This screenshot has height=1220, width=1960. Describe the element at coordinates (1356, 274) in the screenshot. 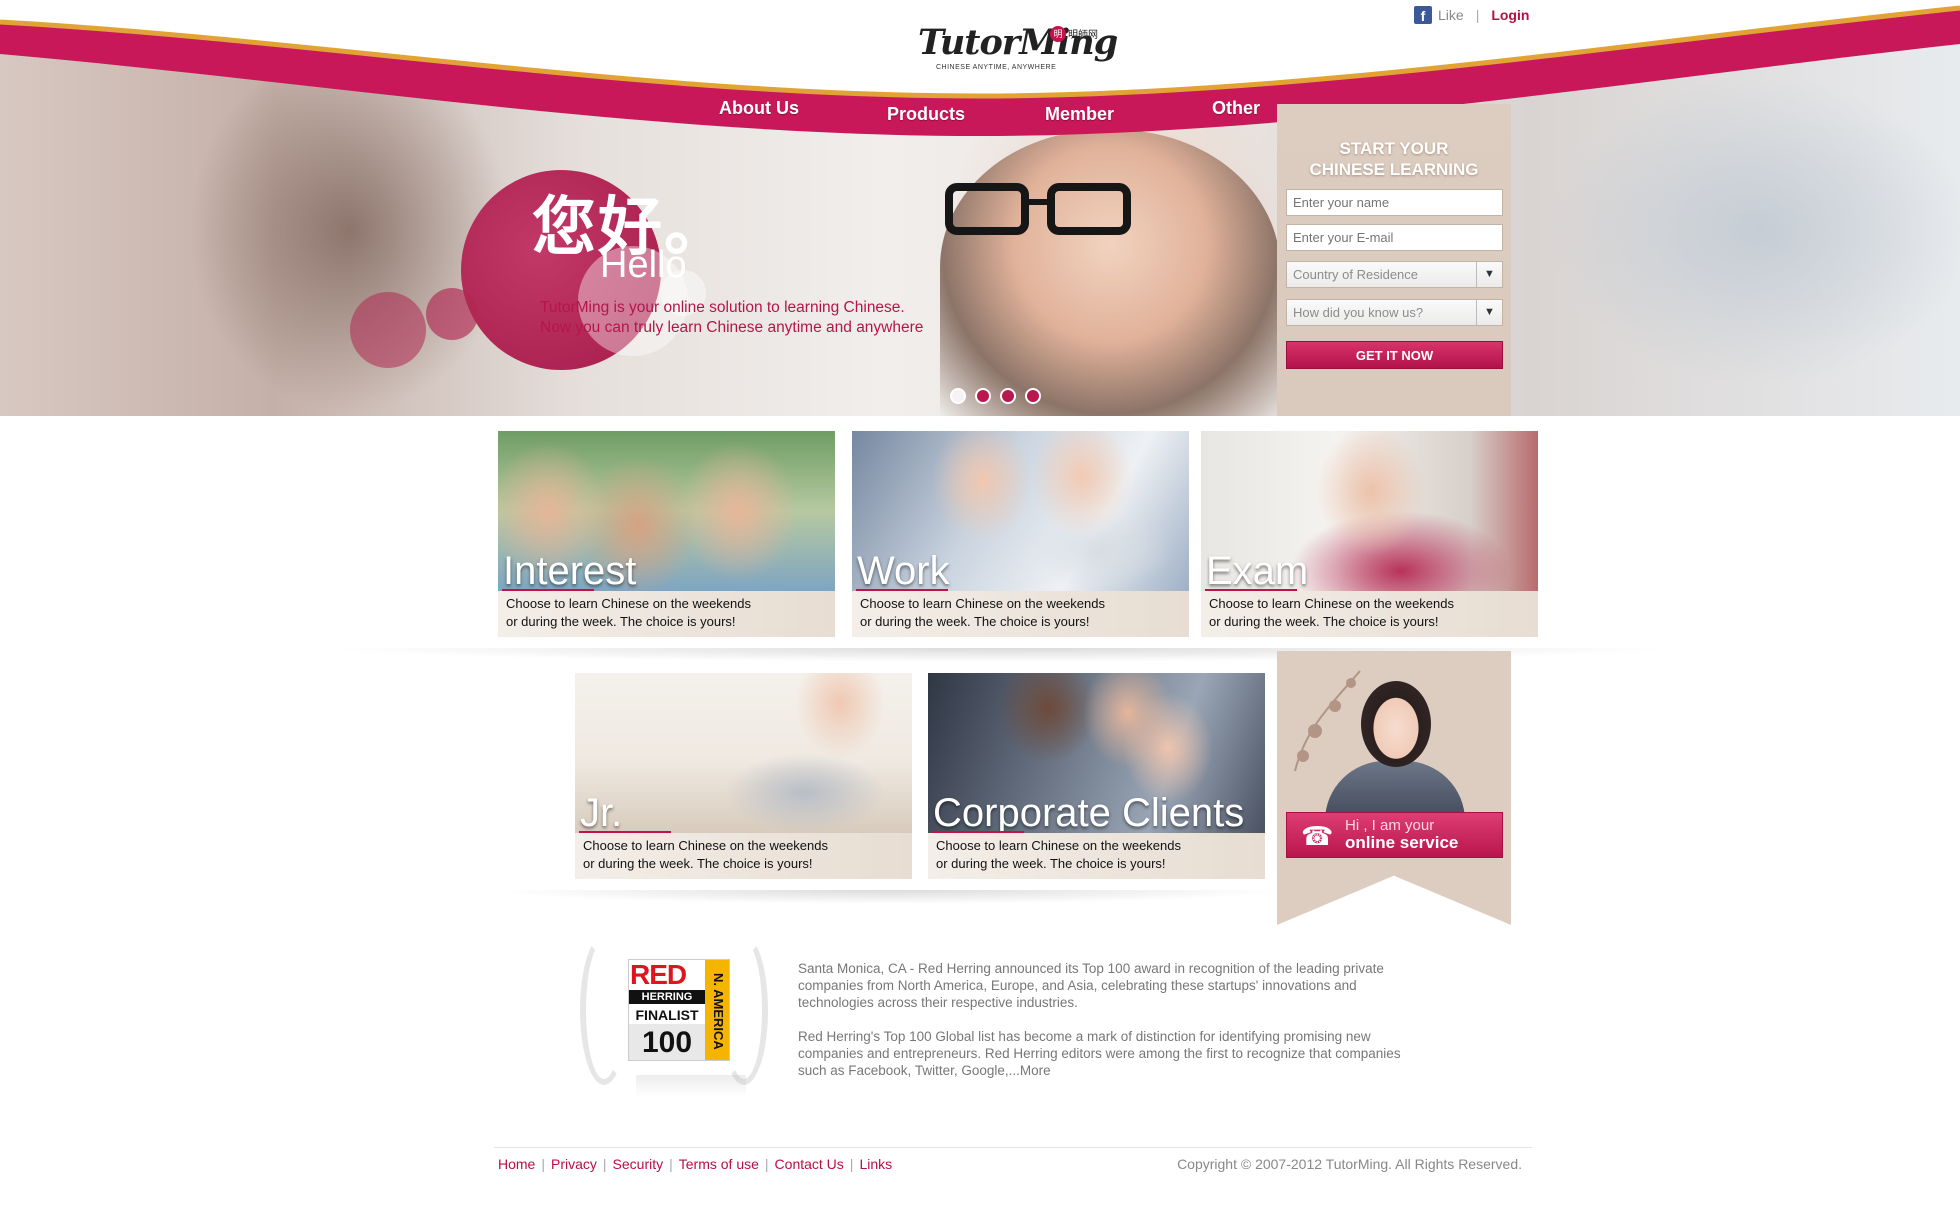

I see `country-select-label: Country of Residence` at that location.